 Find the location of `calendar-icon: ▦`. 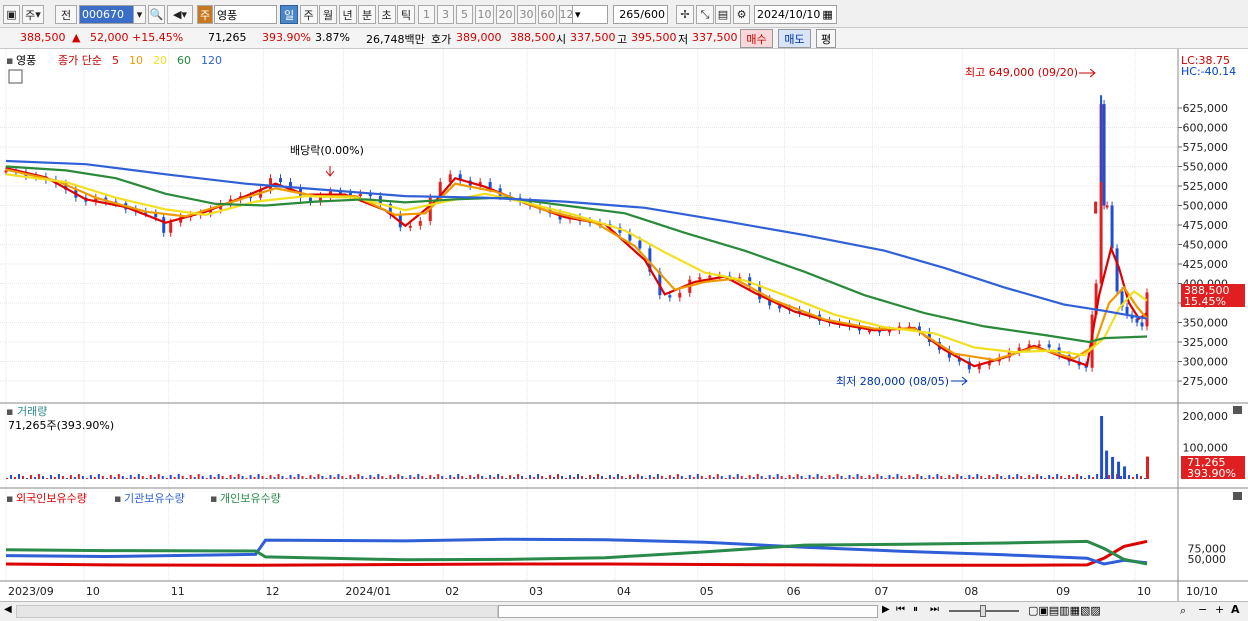

calendar-icon: ▦ is located at coordinates (827, 14).